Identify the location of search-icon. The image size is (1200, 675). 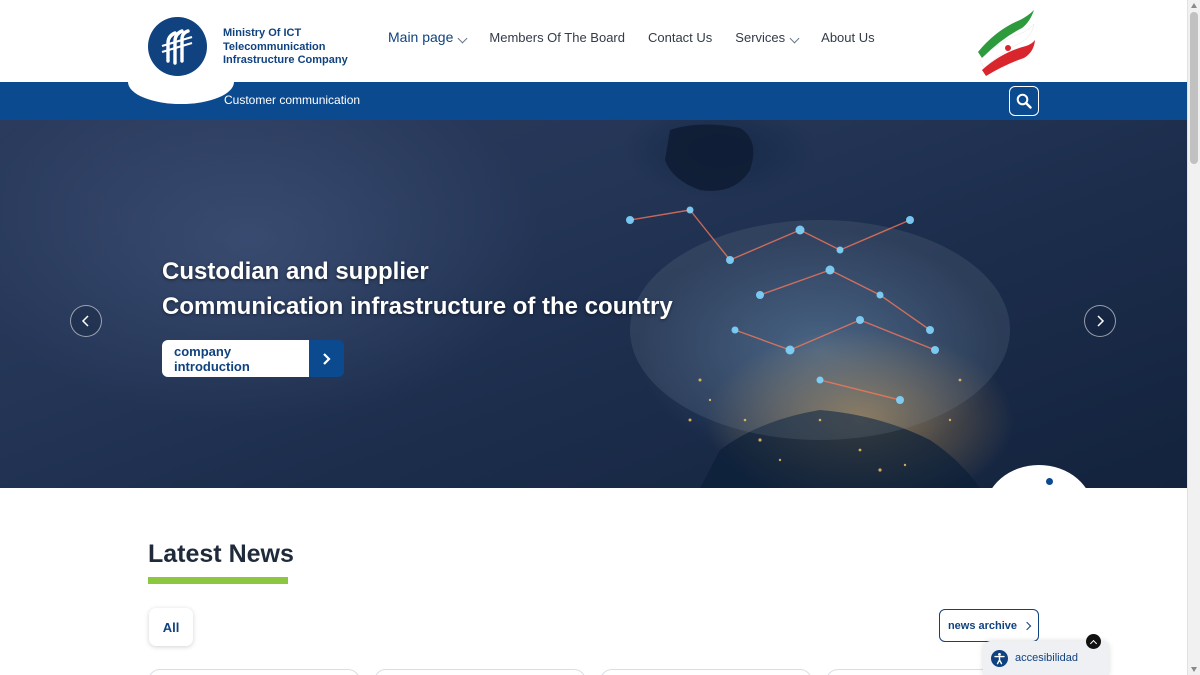
(1024, 101).